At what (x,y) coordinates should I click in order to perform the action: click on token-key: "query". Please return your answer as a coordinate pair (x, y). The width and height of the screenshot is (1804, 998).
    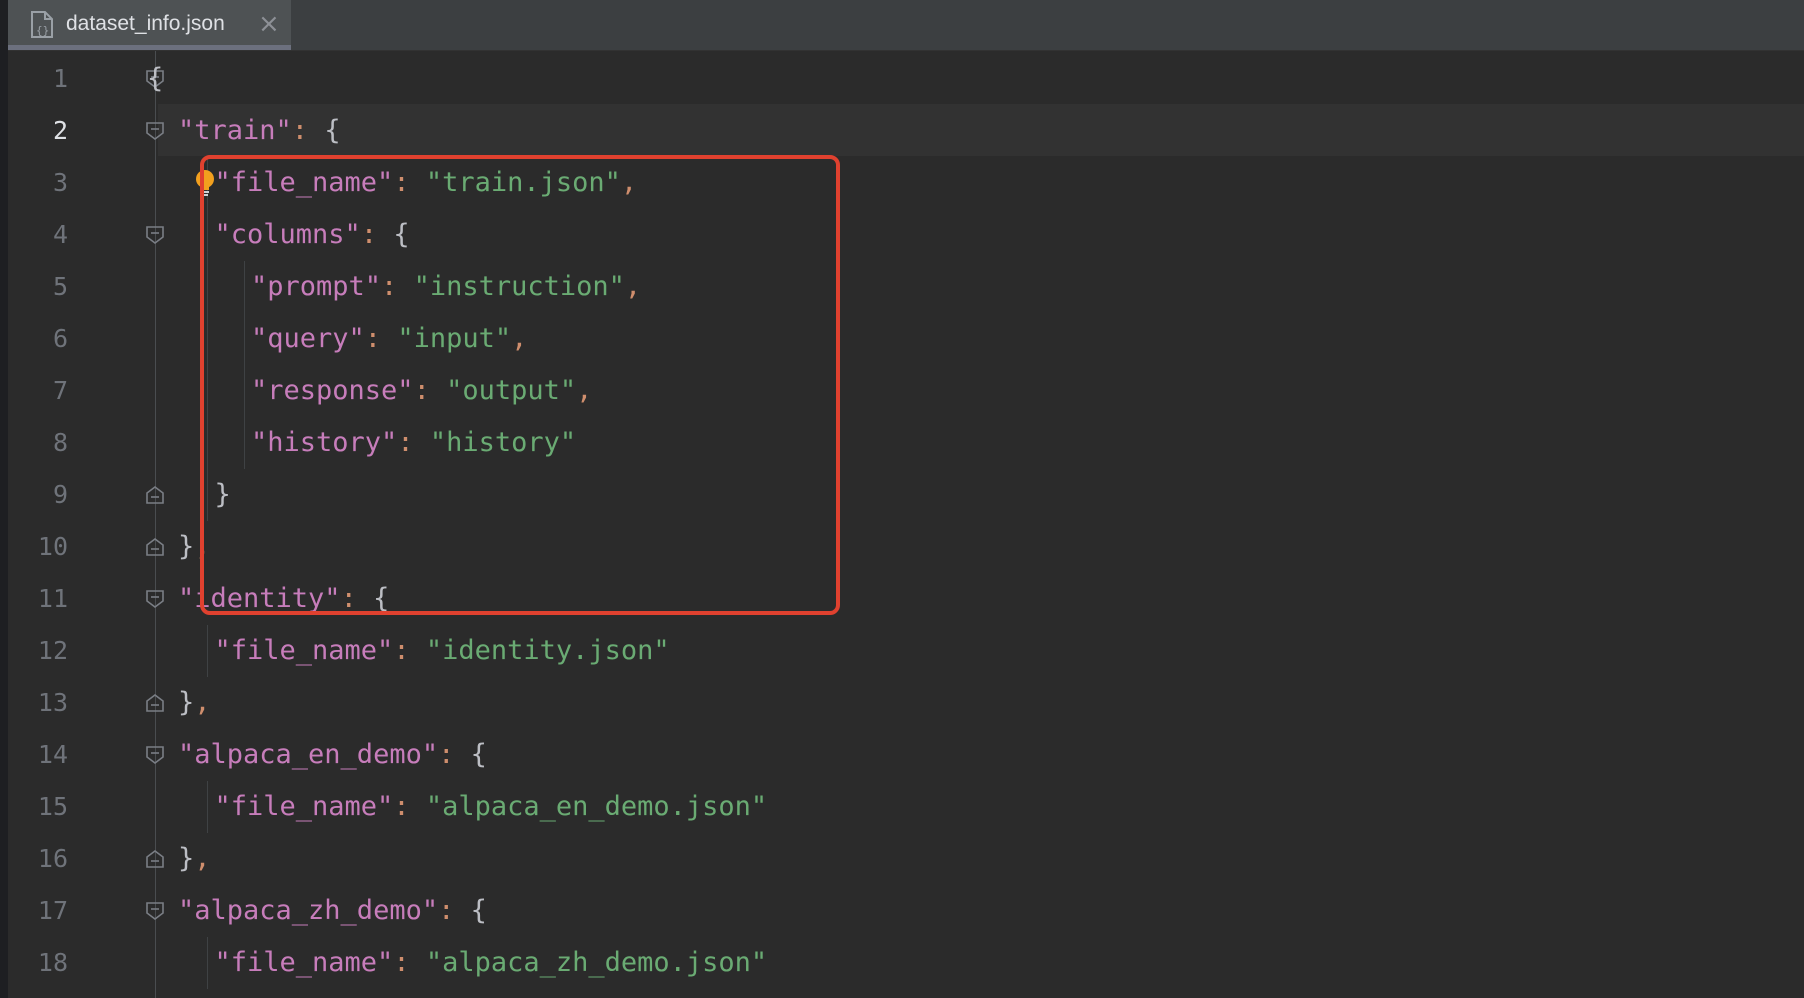
    Looking at the image, I should click on (308, 338).